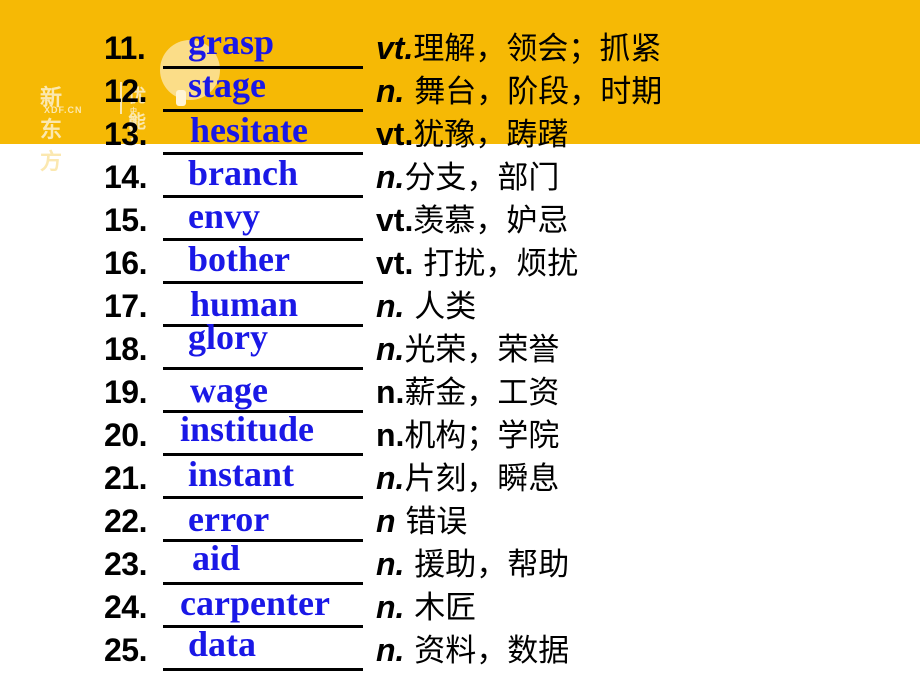  What do you see at coordinates (224, 216) in the screenshot?
I see `answer-word: envy` at bounding box center [224, 216].